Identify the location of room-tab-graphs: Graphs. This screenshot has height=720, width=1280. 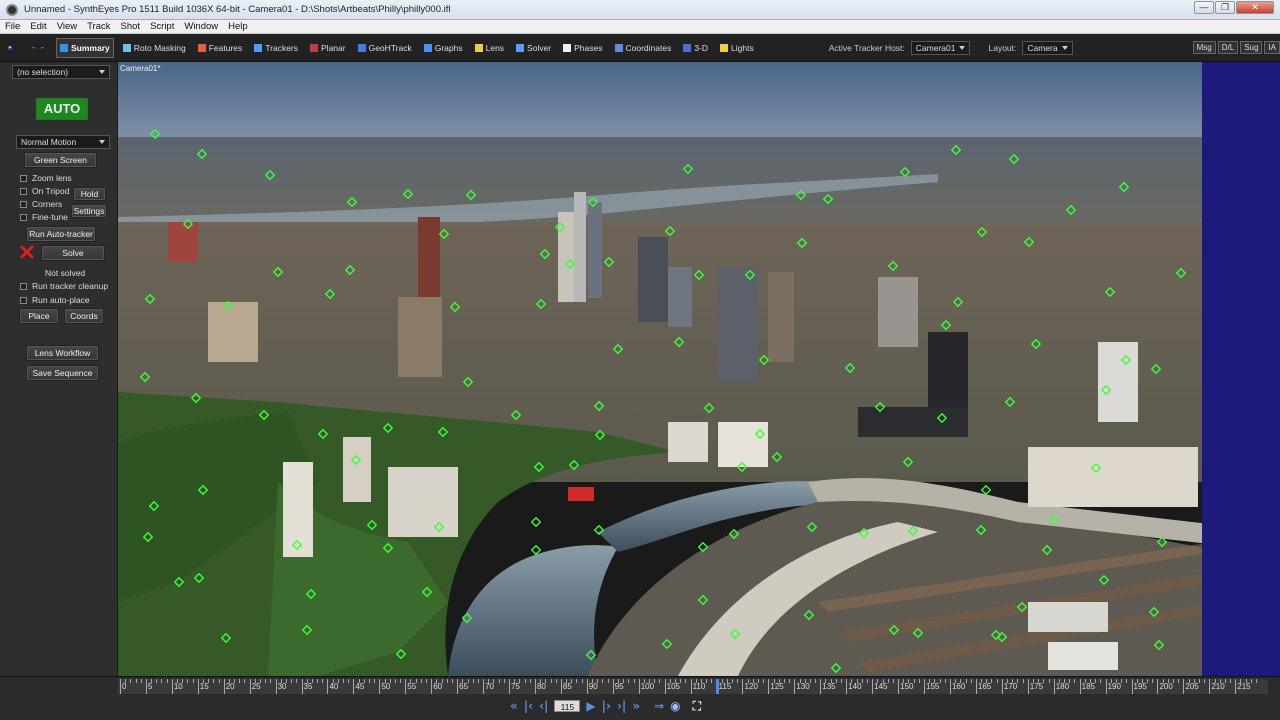
(443, 48).